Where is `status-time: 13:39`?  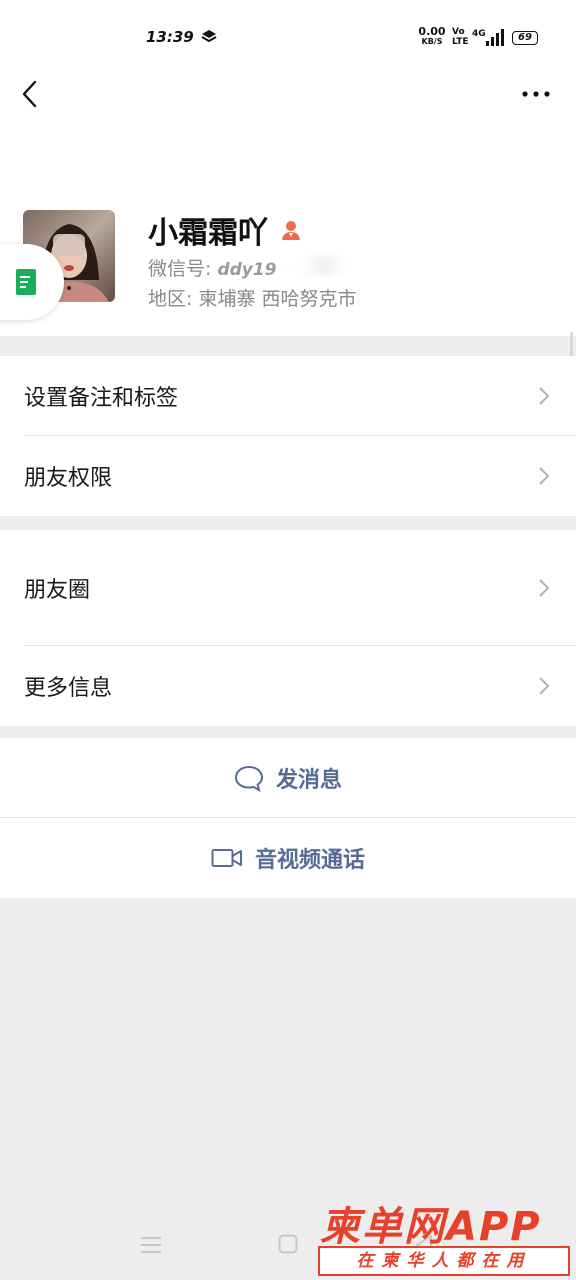
status-time: 13:39 is located at coordinates (170, 37).